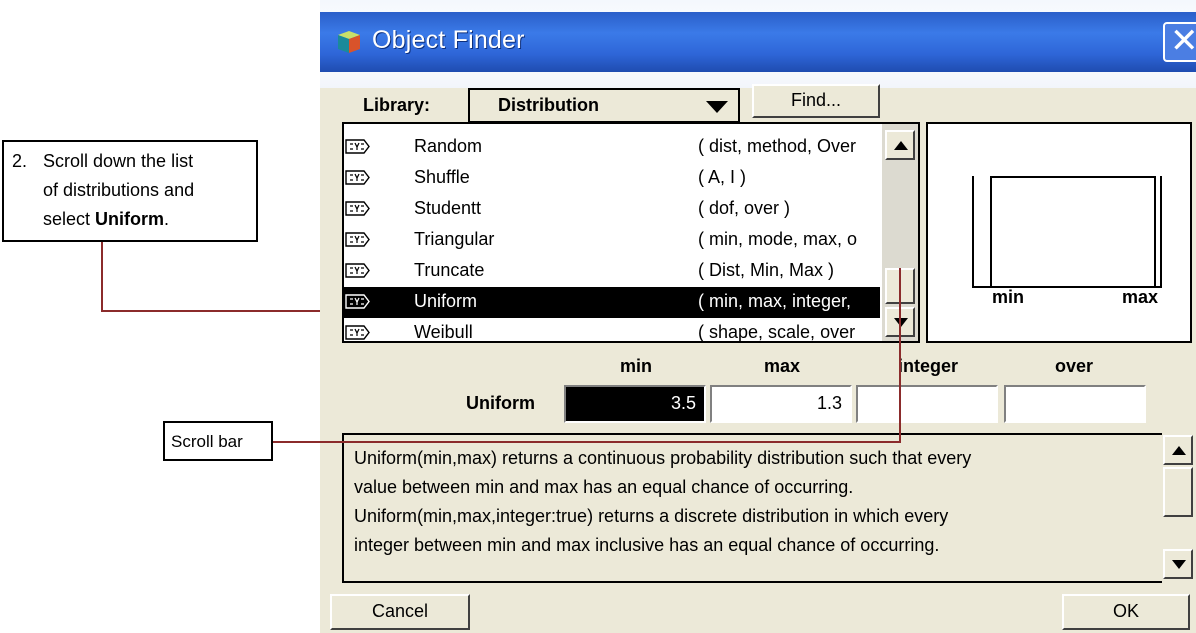 The image size is (1196, 633). Describe the element at coordinates (900, 355) in the screenshot. I see `scroll-bar-leader-vertical` at that location.